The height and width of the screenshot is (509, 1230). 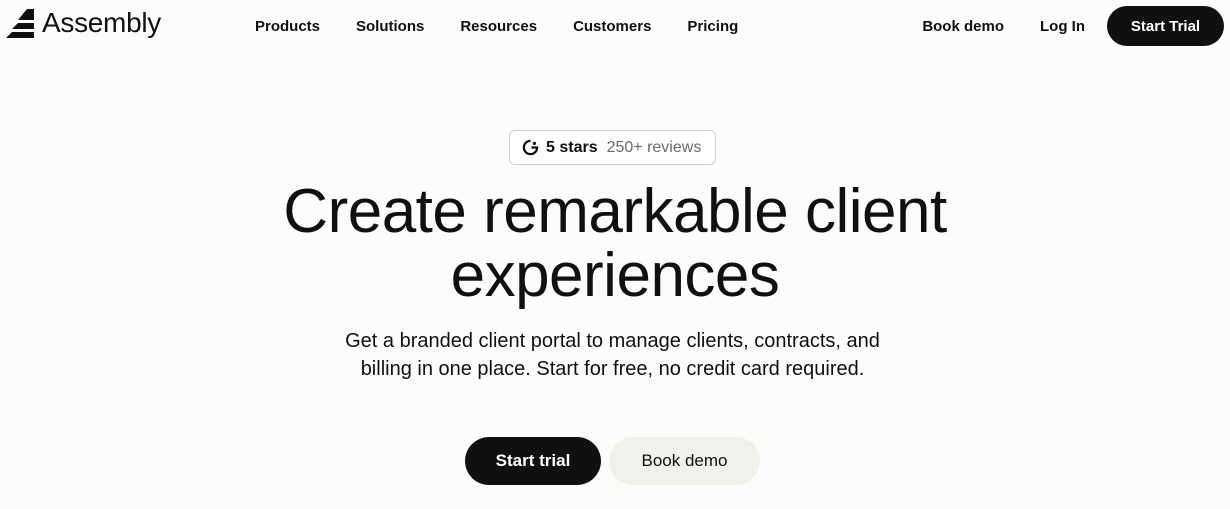 I want to click on nav-actions: Book demo Log In Start Trial, so click(x=1064, y=26).